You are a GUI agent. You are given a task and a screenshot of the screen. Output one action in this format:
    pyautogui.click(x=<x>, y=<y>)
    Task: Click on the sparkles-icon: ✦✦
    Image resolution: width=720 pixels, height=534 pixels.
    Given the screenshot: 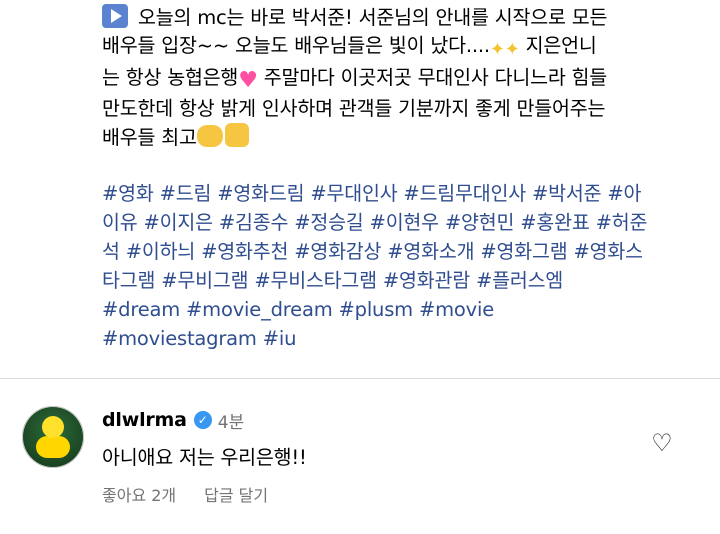 What is the action you would take?
    pyautogui.click(x=504, y=49)
    